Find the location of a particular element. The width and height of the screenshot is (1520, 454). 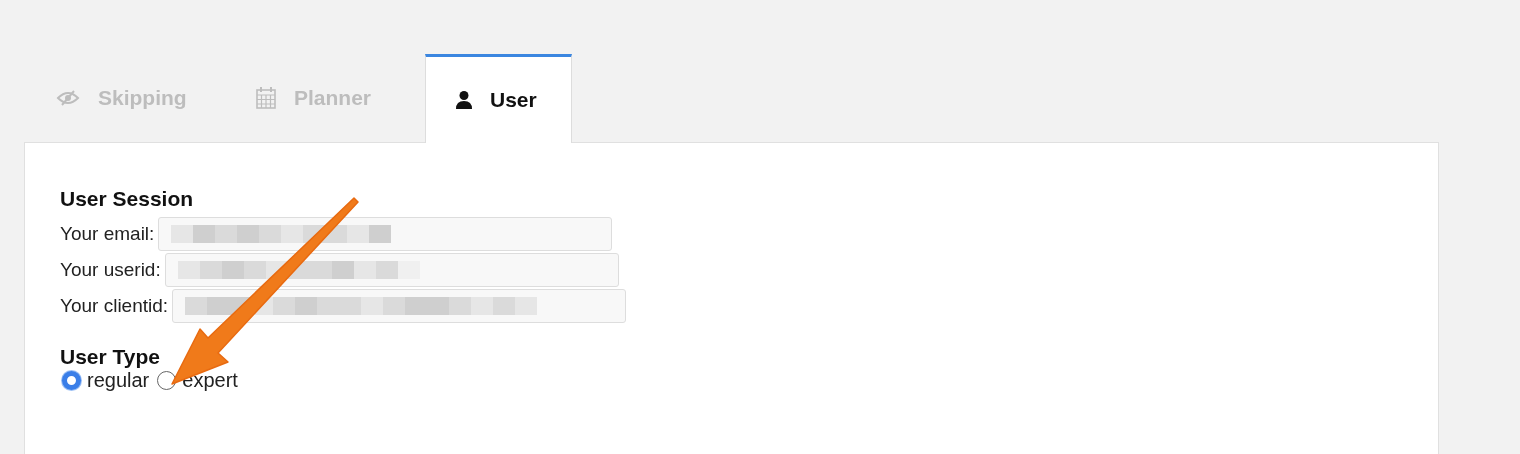

field-label: Your clientid: is located at coordinates (114, 306).